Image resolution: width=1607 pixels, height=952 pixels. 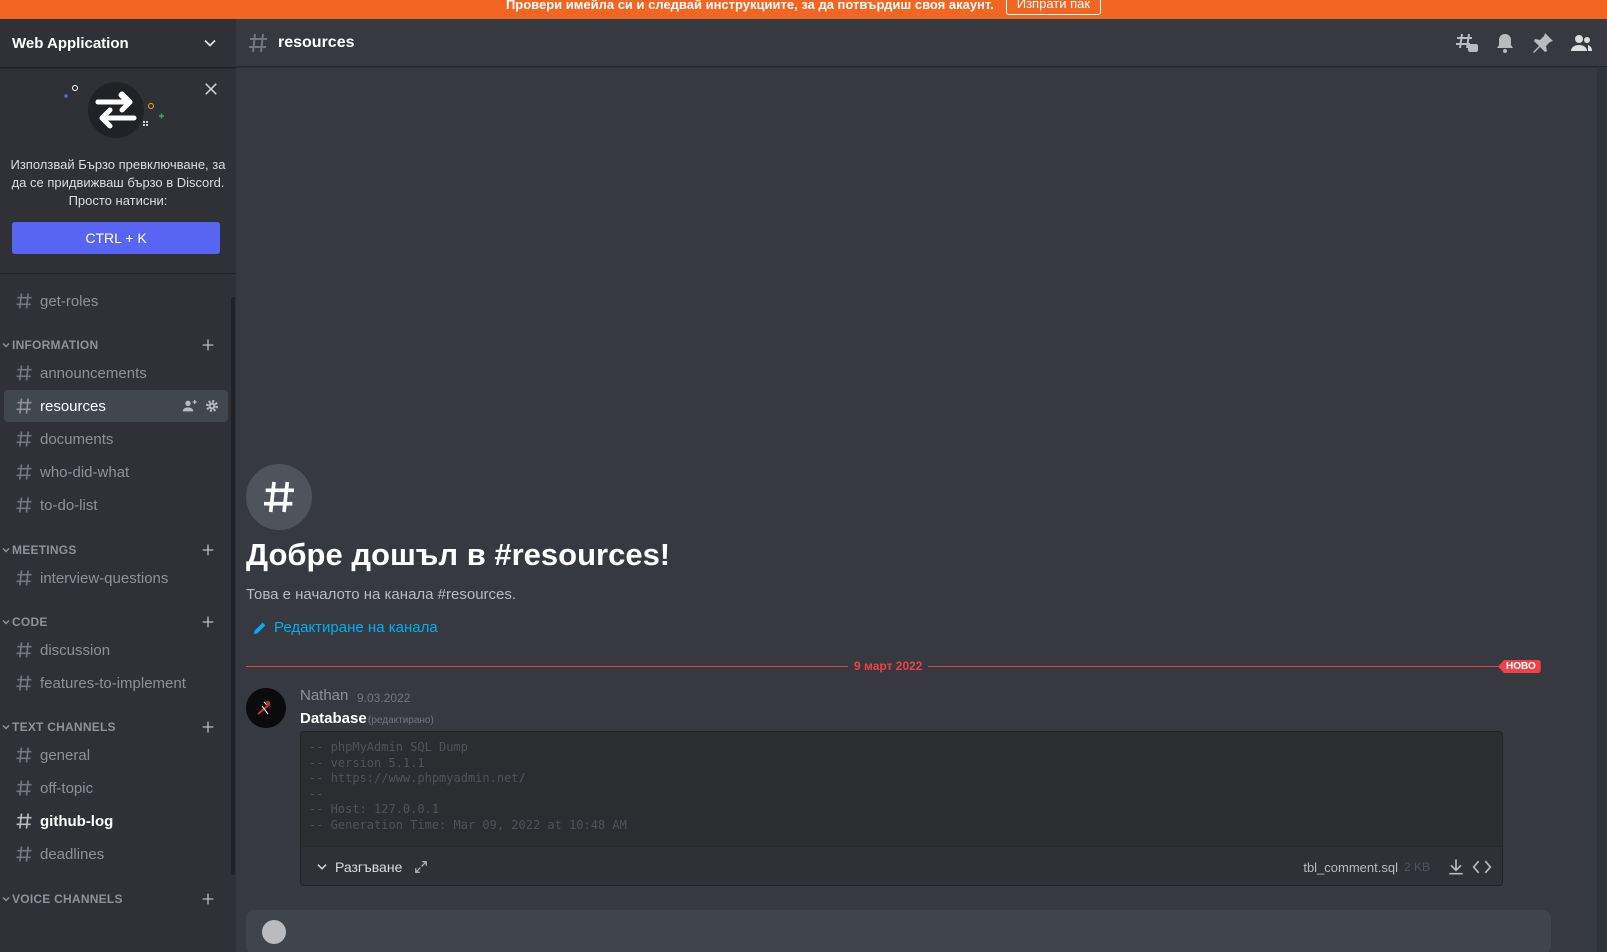 What do you see at coordinates (212, 406) in the screenshot?
I see `gear-icon` at bounding box center [212, 406].